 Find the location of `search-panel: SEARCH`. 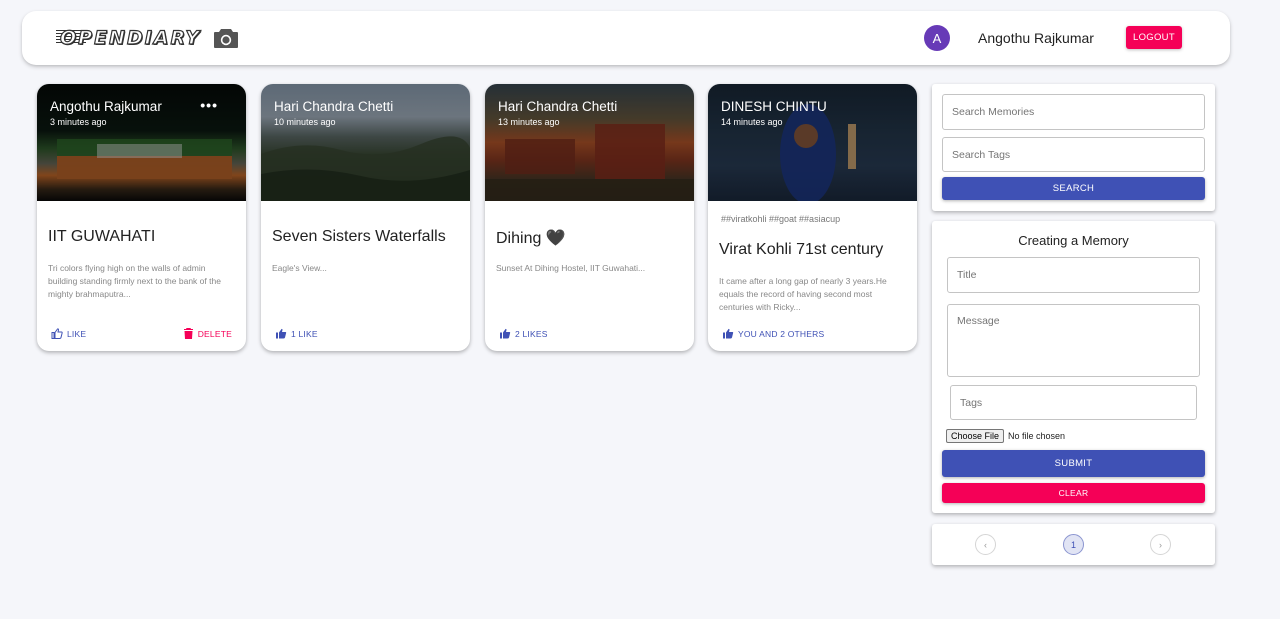

search-panel: SEARCH is located at coordinates (1073, 147).